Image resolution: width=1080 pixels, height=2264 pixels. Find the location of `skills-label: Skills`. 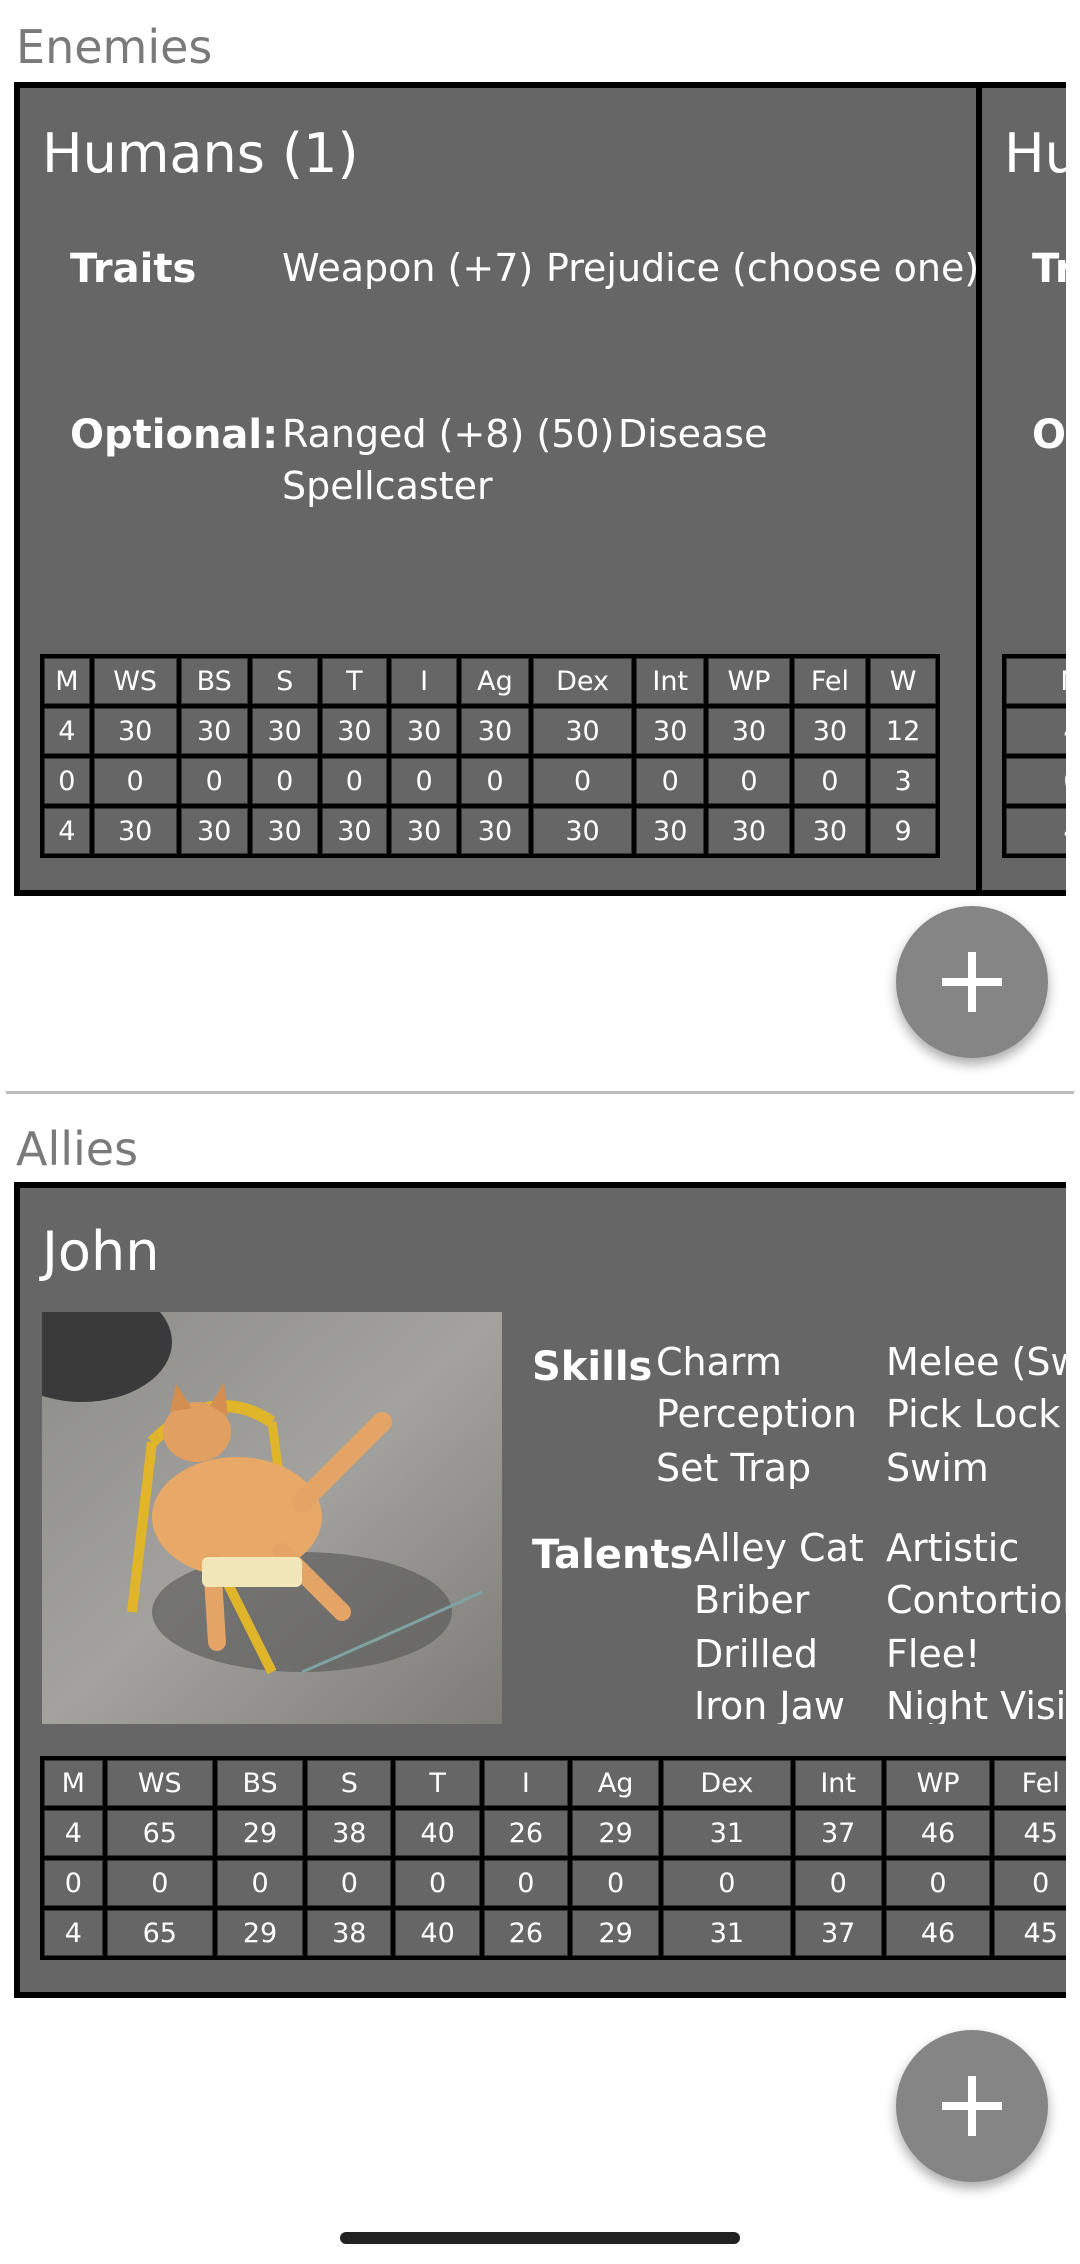

skills-label: Skills is located at coordinates (592, 1367).